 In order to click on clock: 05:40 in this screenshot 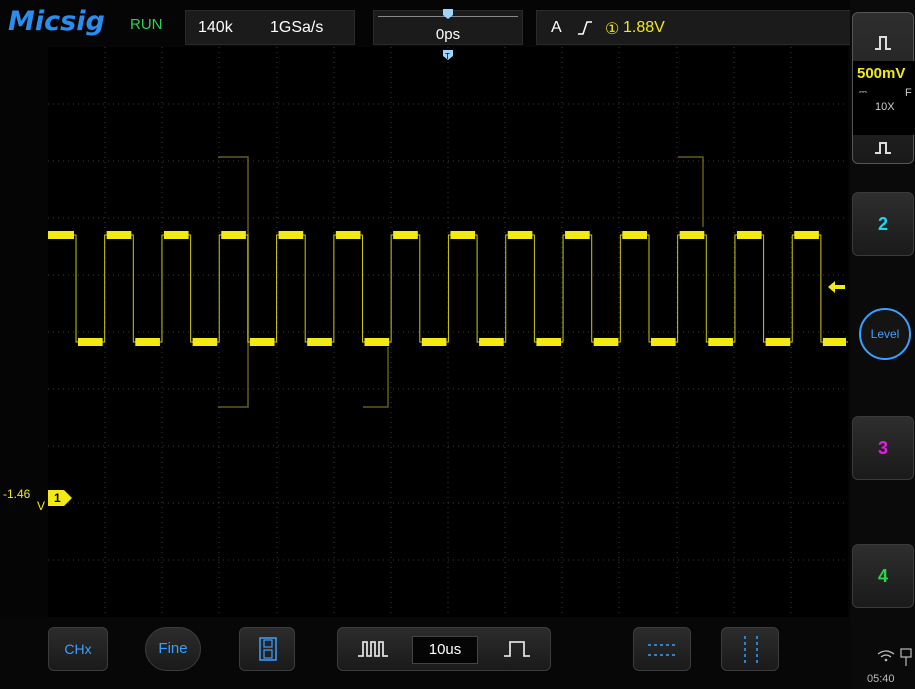, I will do `click(881, 679)`.